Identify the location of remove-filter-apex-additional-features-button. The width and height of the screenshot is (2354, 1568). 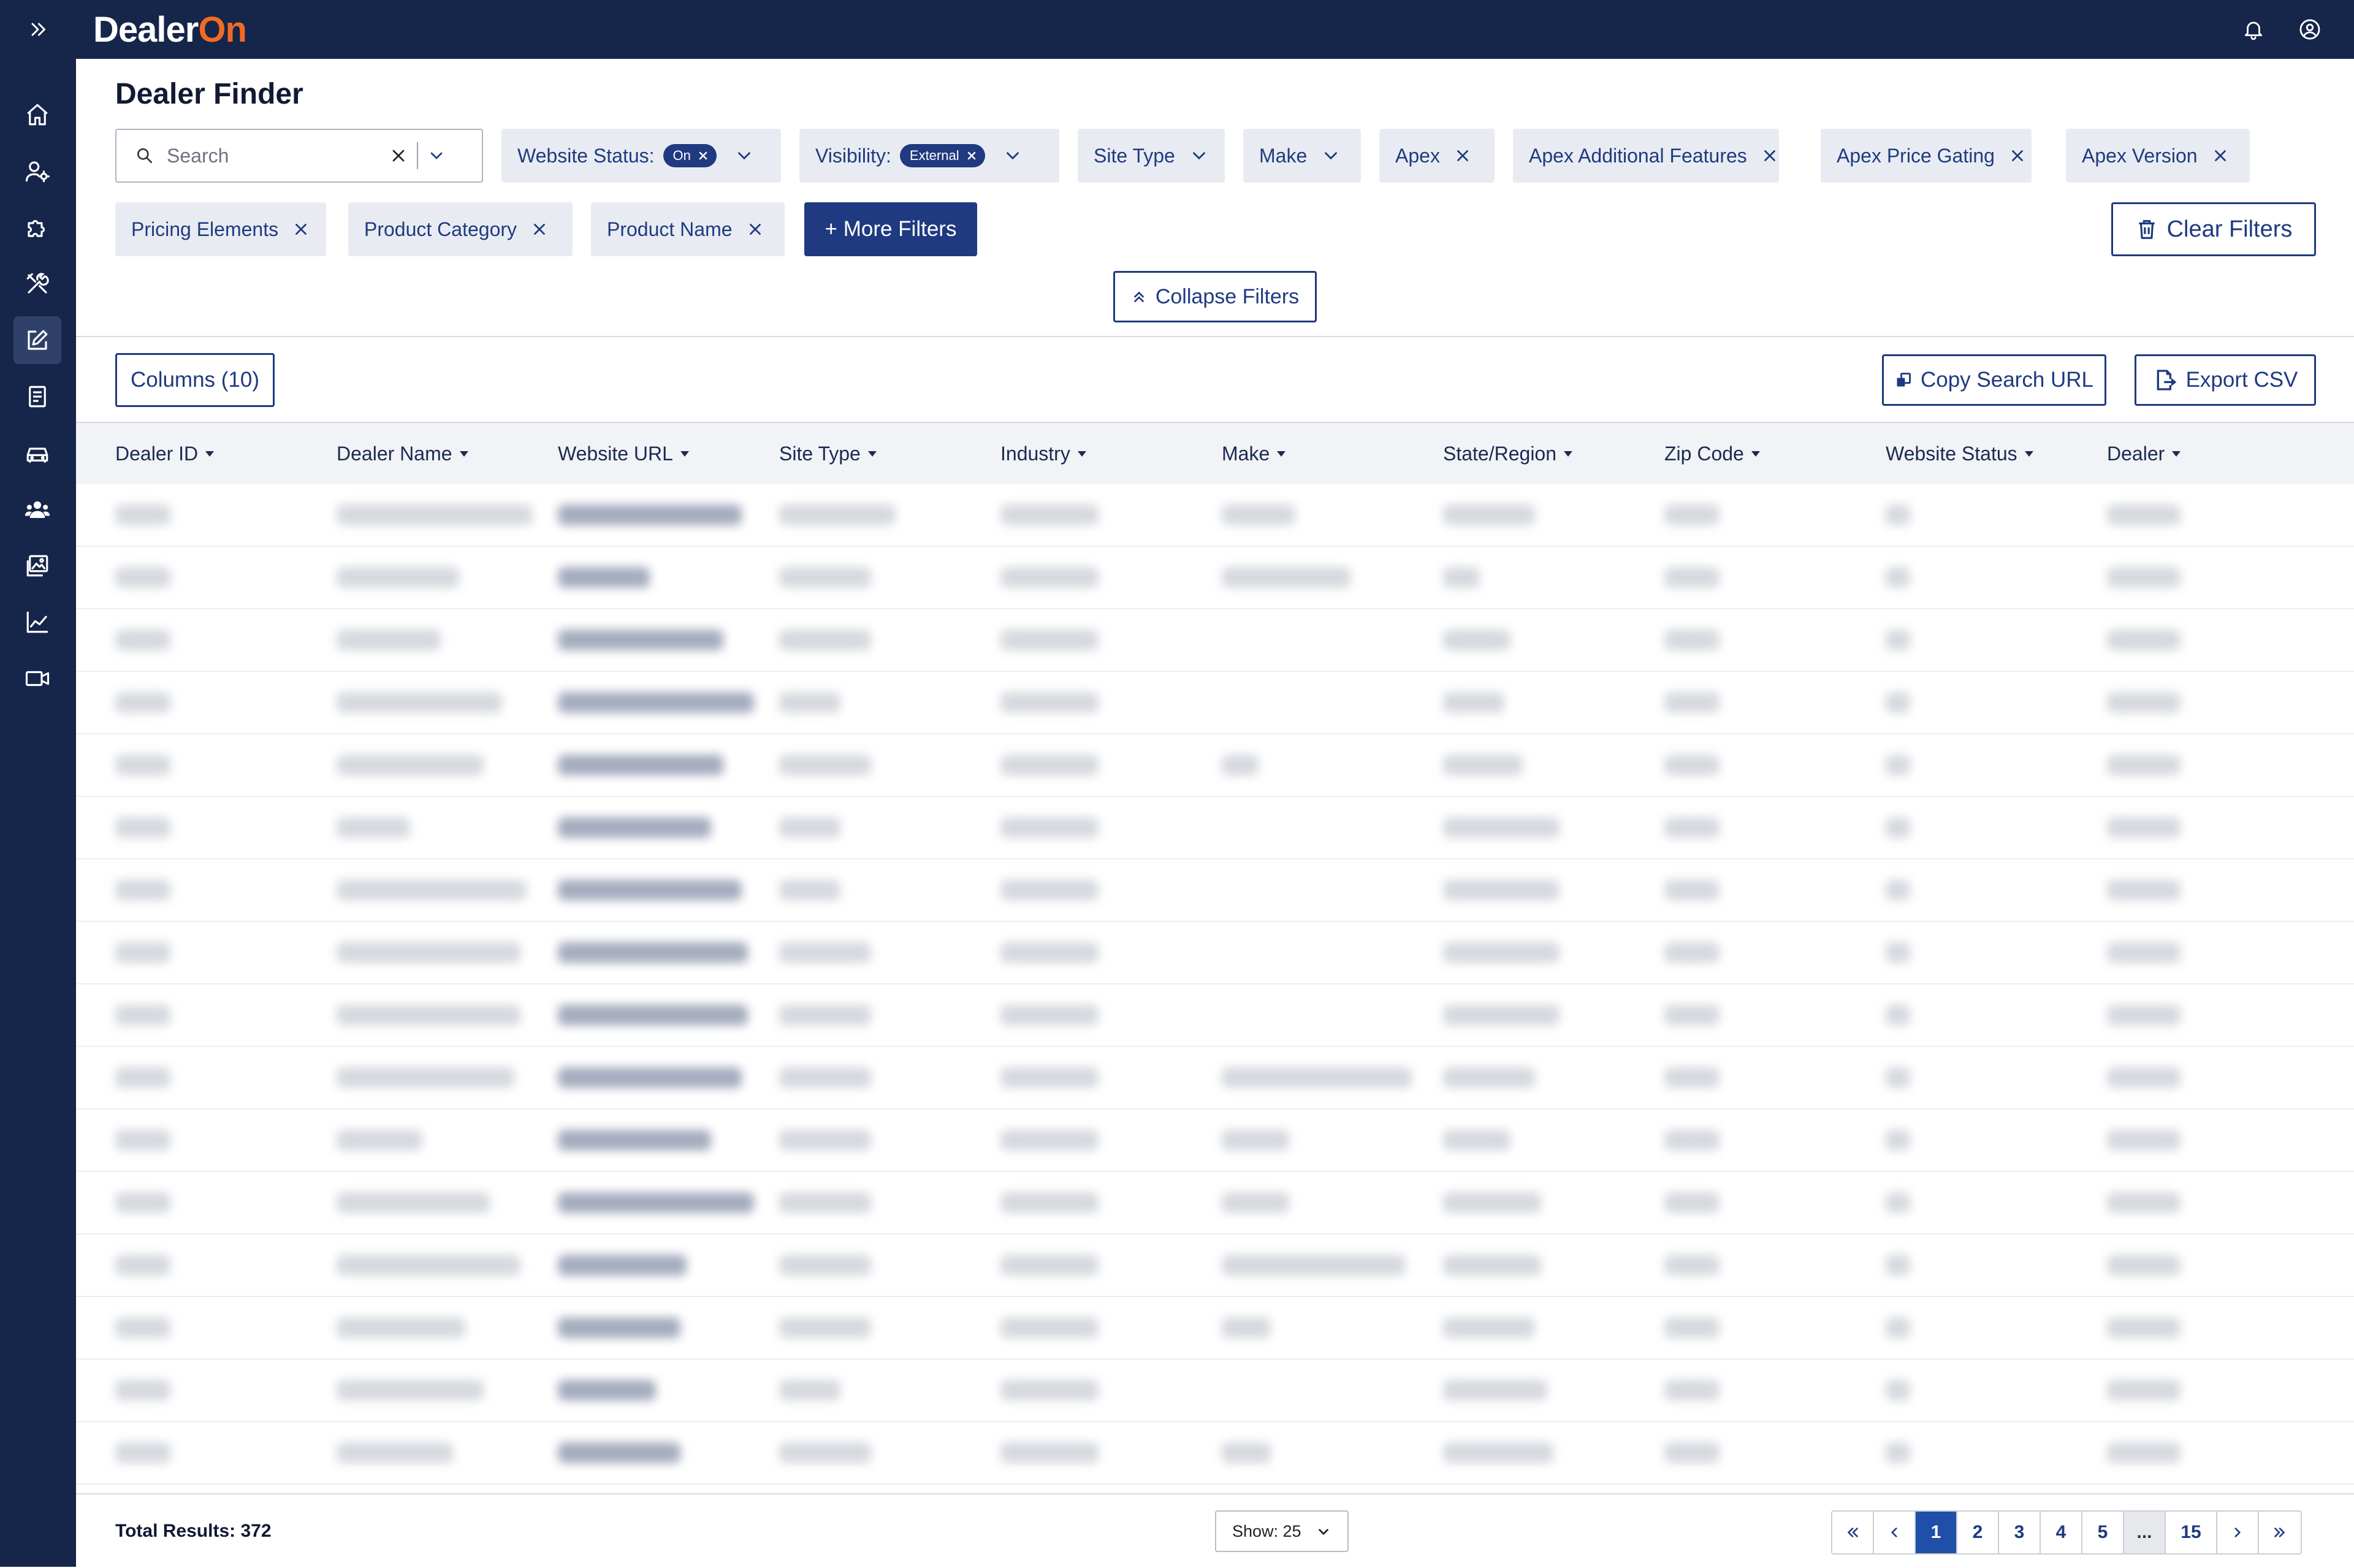
(1770, 156).